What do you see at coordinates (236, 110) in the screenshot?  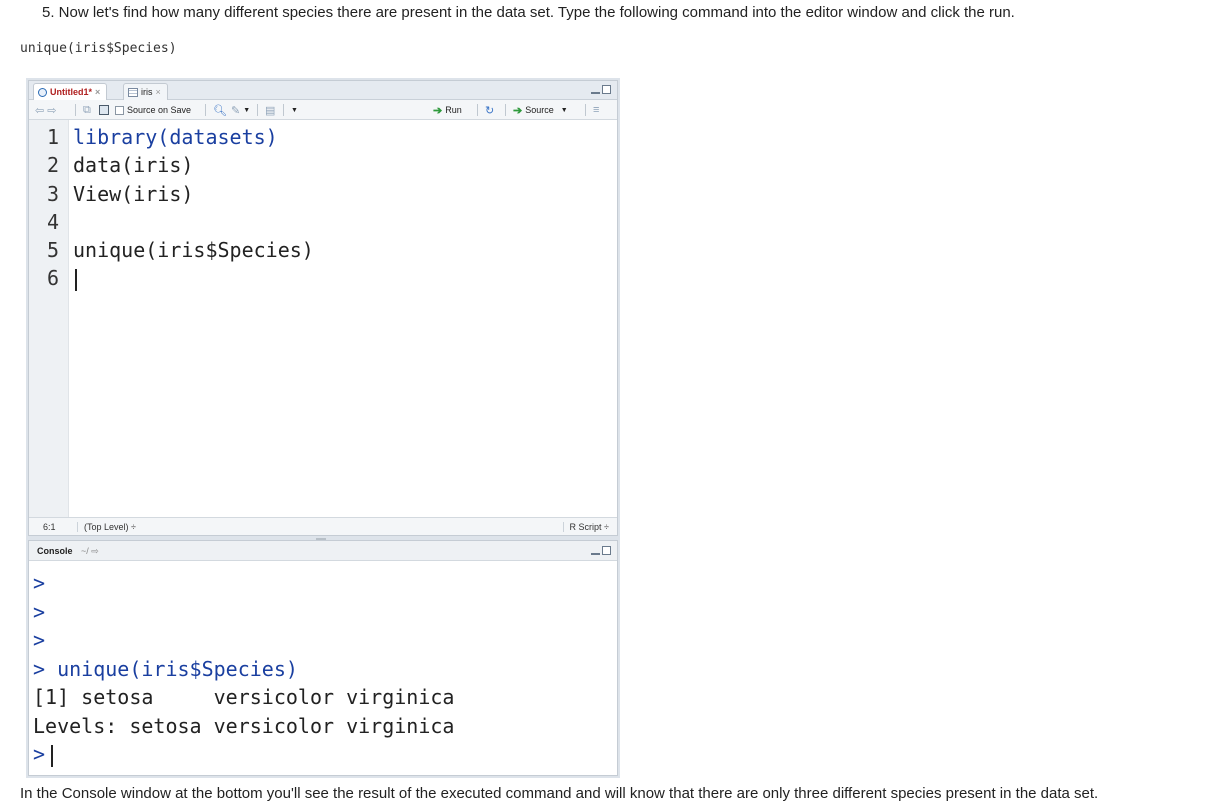 I see `wand-icon: ✎` at bounding box center [236, 110].